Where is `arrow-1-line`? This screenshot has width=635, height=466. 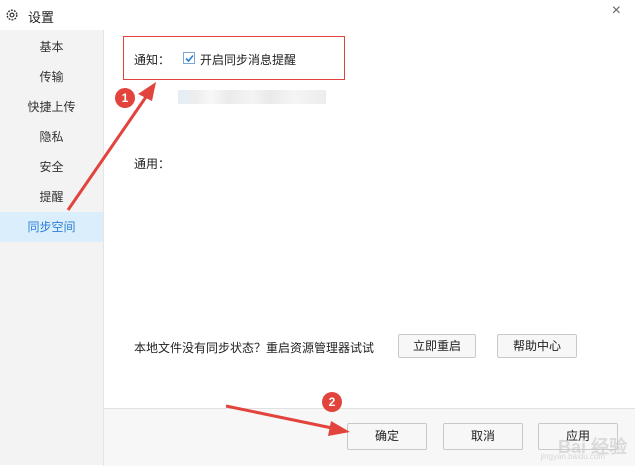 arrow-1-line is located at coordinates (108, 152).